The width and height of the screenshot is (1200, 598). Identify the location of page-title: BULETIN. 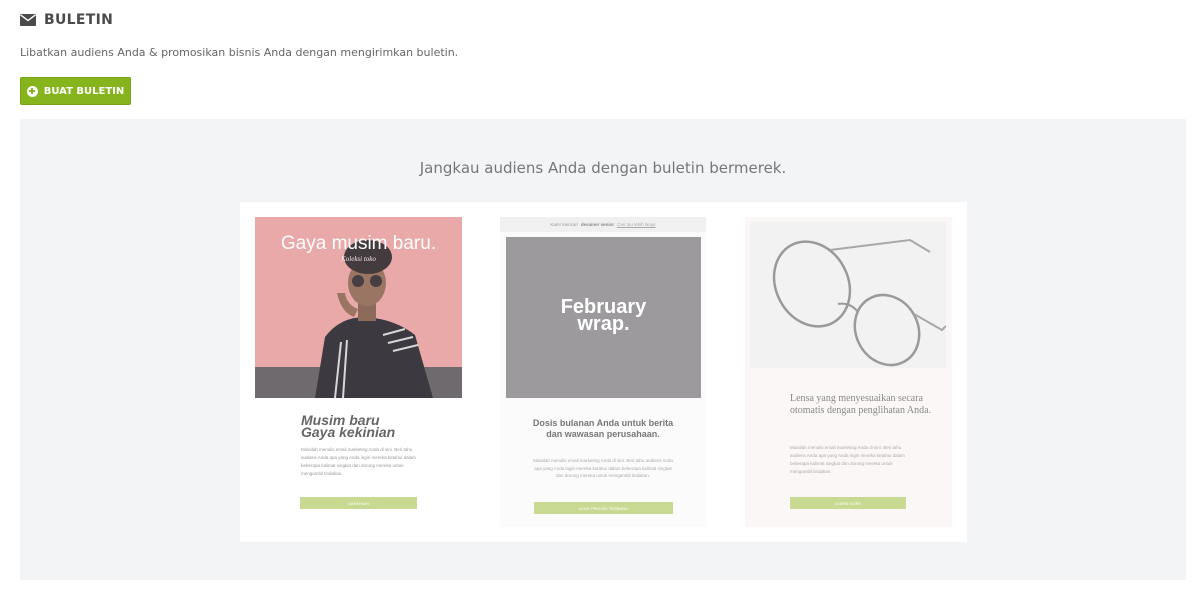
(79, 20).